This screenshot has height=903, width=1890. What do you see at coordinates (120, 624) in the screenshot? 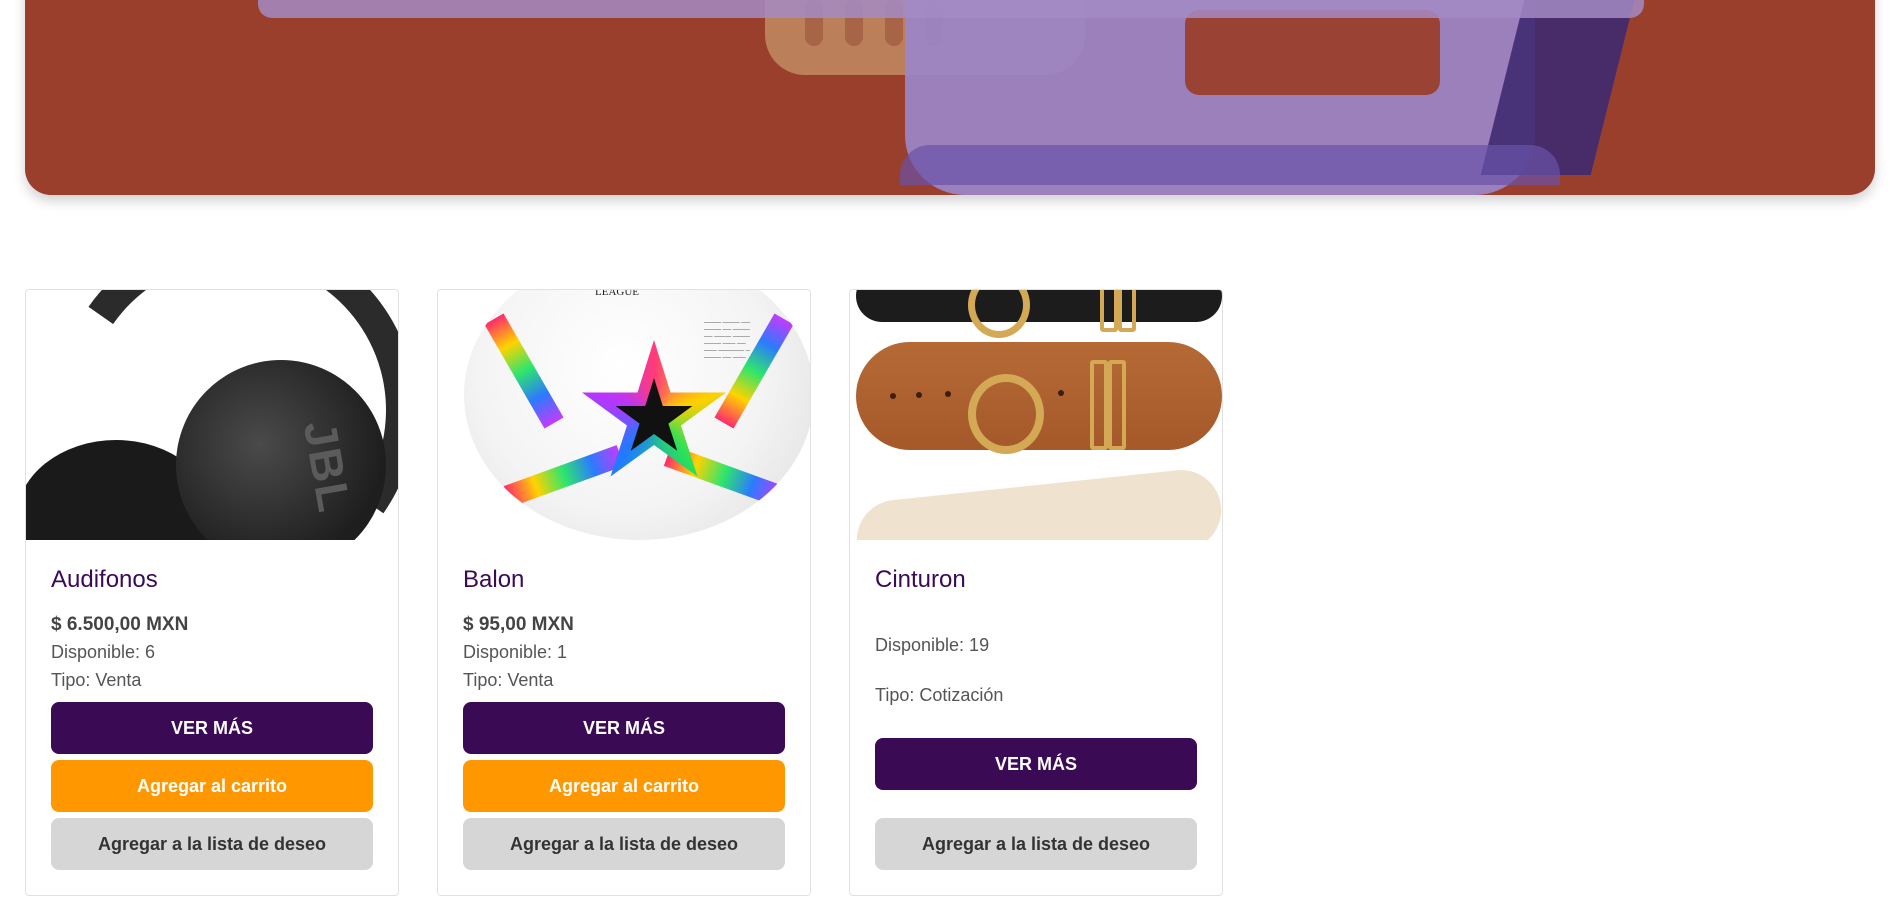
I see `product-price: $ 6.500,00 MXN` at bounding box center [120, 624].